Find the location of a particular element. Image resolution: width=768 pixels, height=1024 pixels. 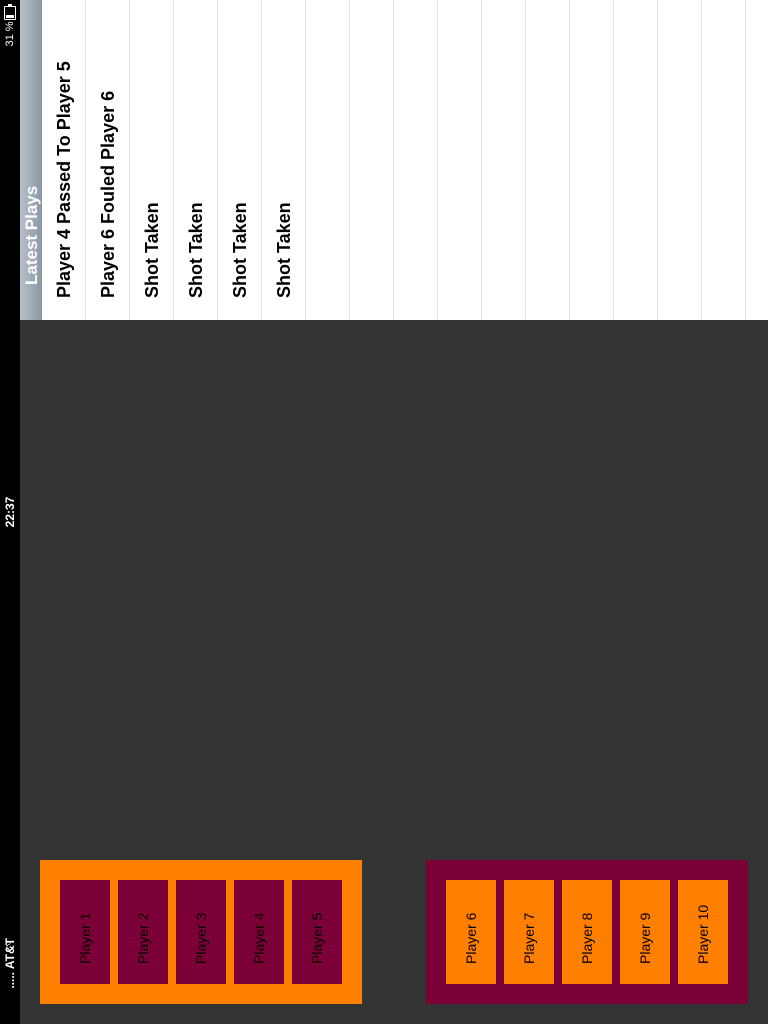

player-button-7: Player 7 is located at coordinates (529, 932).